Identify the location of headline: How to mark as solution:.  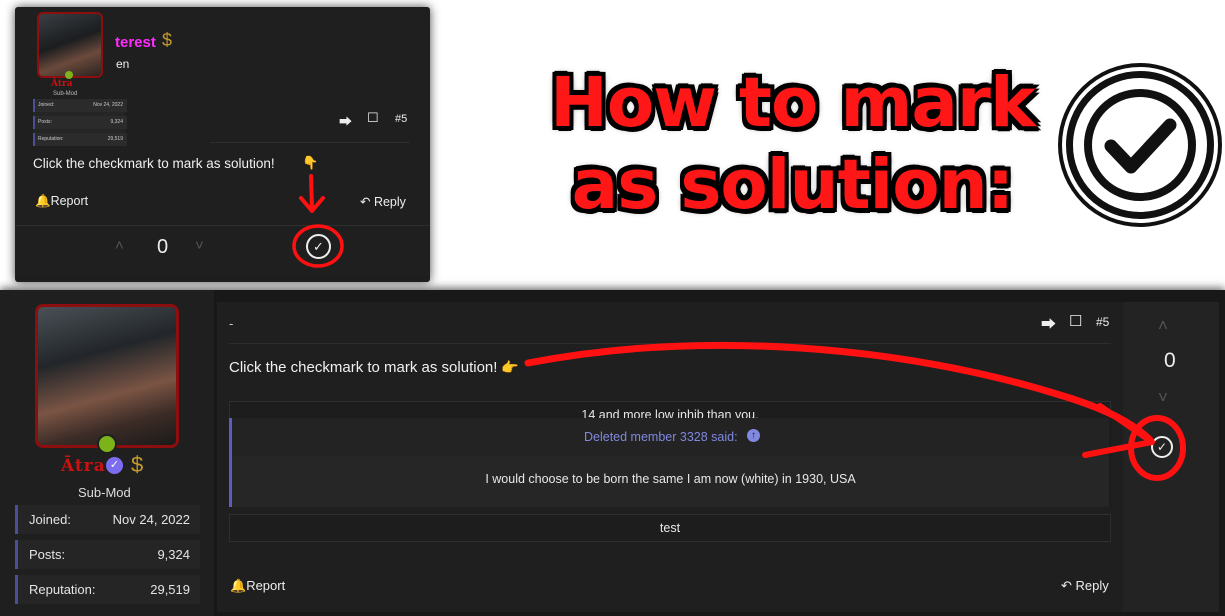
(792, 144).